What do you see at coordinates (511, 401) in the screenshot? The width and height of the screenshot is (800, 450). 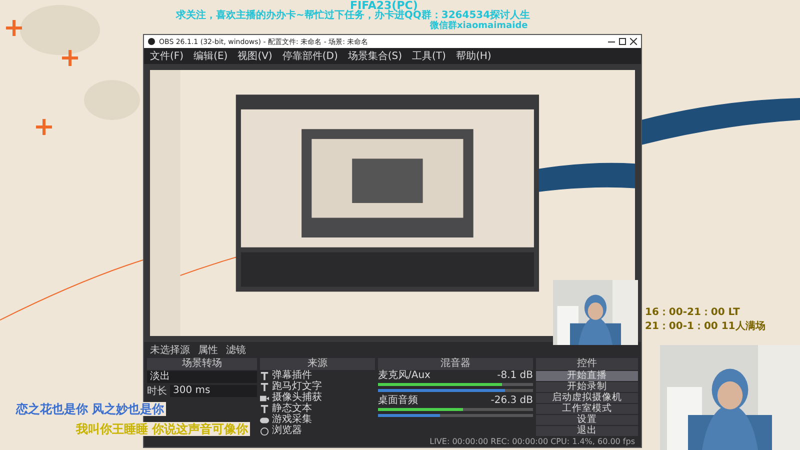 I see `channel-reading: -26.3 dB` at bounding box center [511, 401].